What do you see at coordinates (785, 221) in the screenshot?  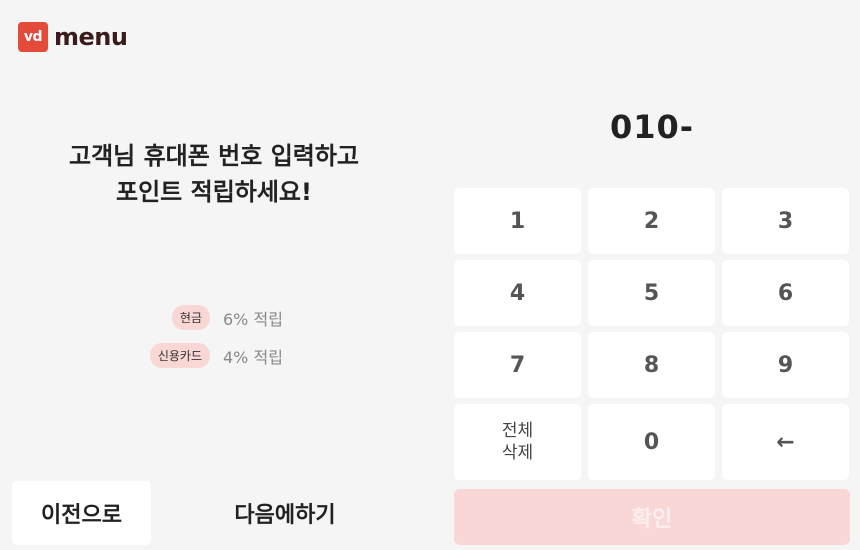 I see `key-3: 3` at bounding box center [785, 221].